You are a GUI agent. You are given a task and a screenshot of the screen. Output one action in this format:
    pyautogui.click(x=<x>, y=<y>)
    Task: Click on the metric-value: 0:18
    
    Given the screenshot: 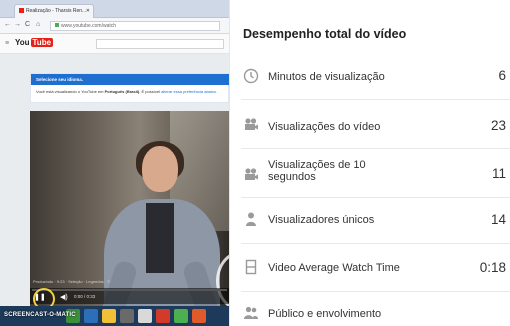 What is the action you would take?
    pyautogui.click(x=492, y=267)
    